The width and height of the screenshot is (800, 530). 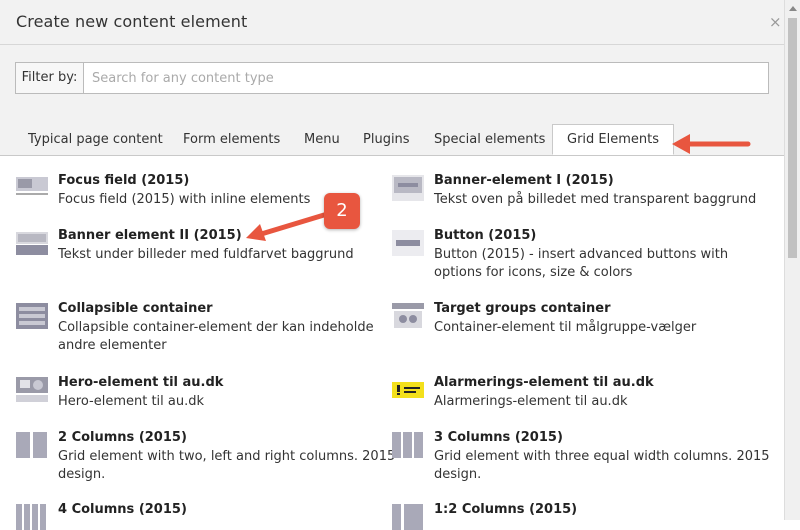 I want to click on scrollbar, so click(x=792, y=260).